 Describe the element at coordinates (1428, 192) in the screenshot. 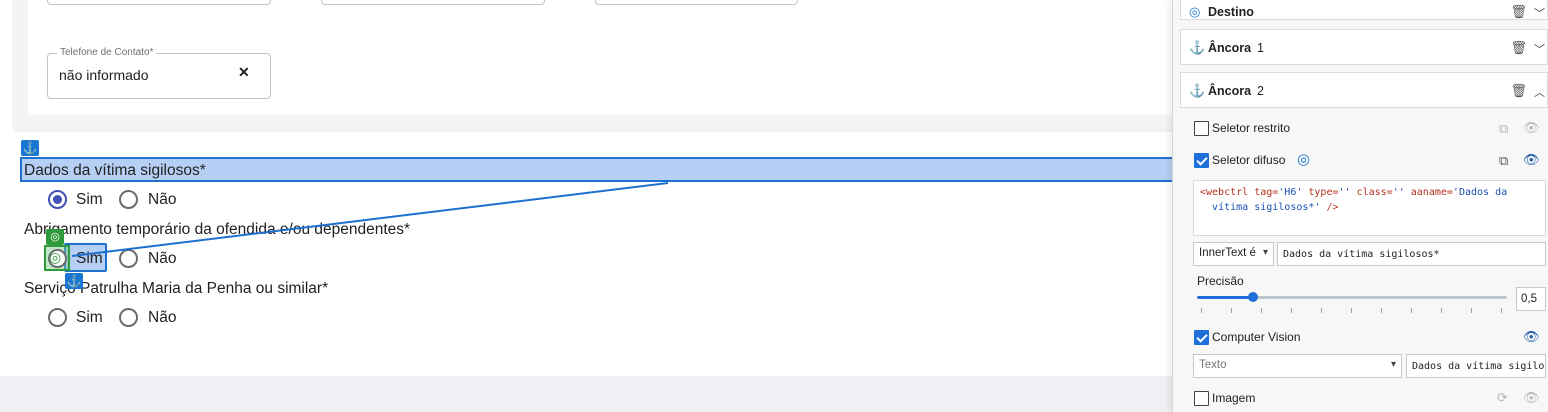

I see `code-token: aaname=` at that location.